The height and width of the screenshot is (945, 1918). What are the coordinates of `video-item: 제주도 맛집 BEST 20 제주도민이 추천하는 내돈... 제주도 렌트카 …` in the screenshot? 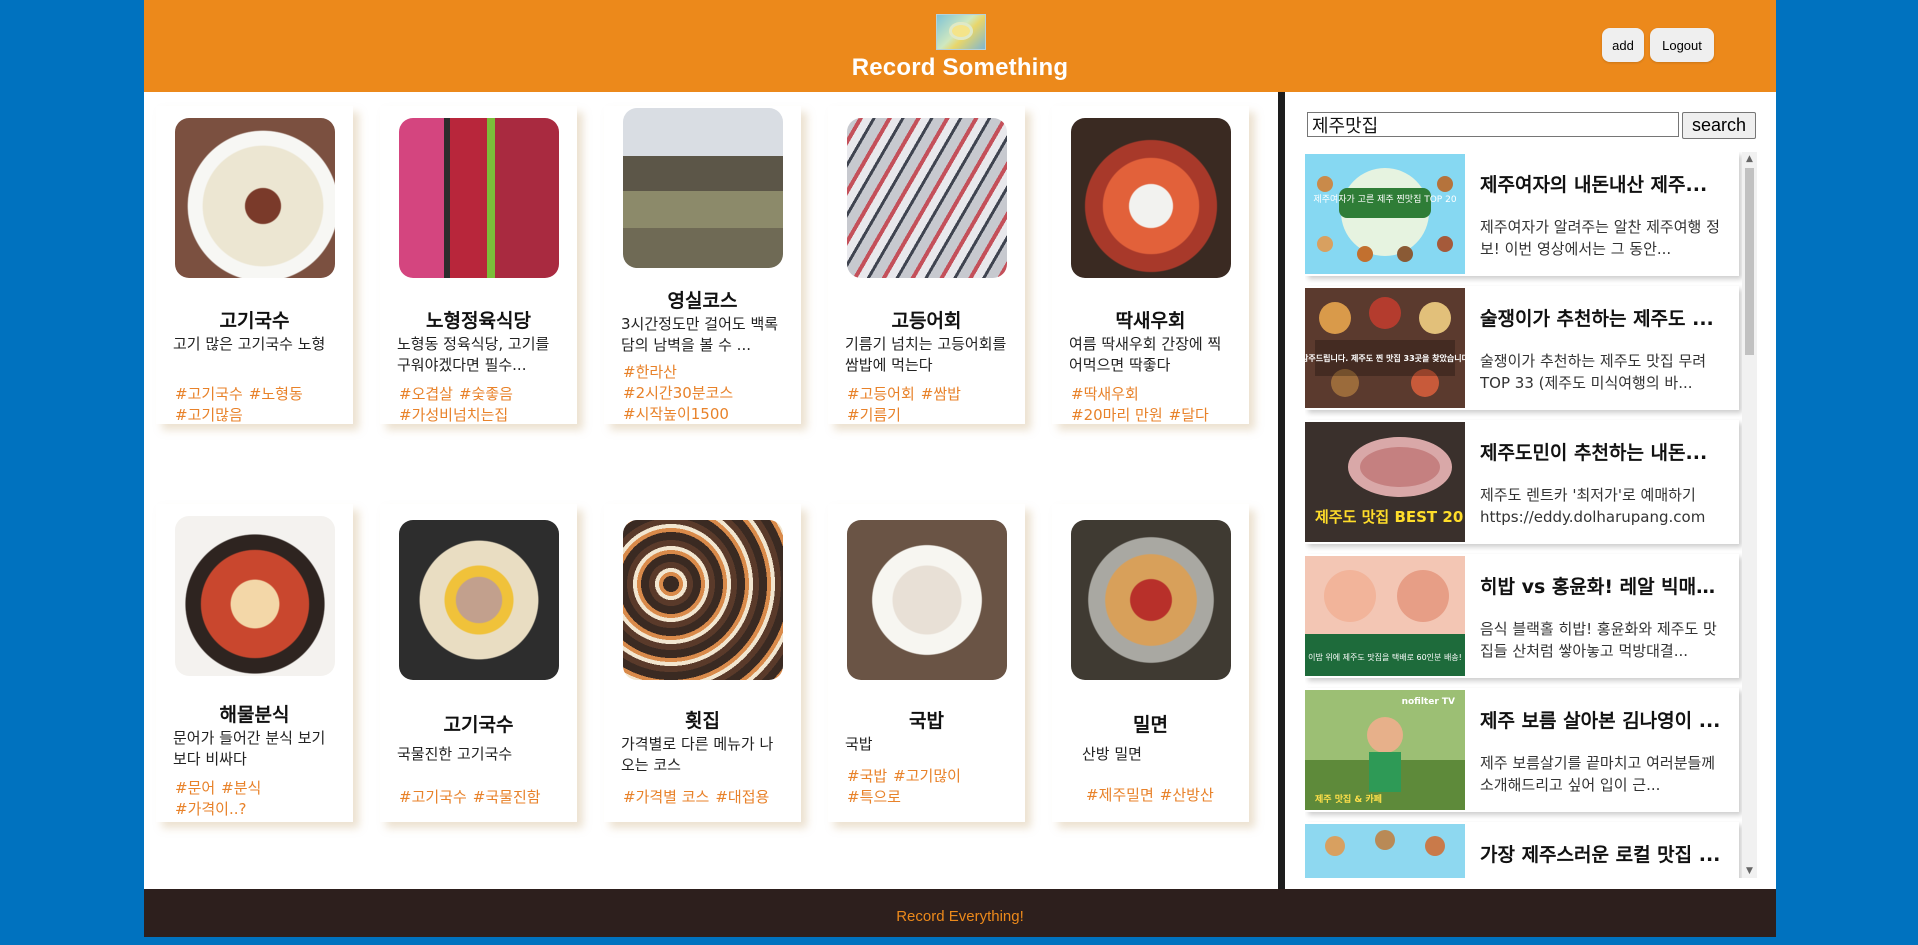 It's located at (1522, 482).